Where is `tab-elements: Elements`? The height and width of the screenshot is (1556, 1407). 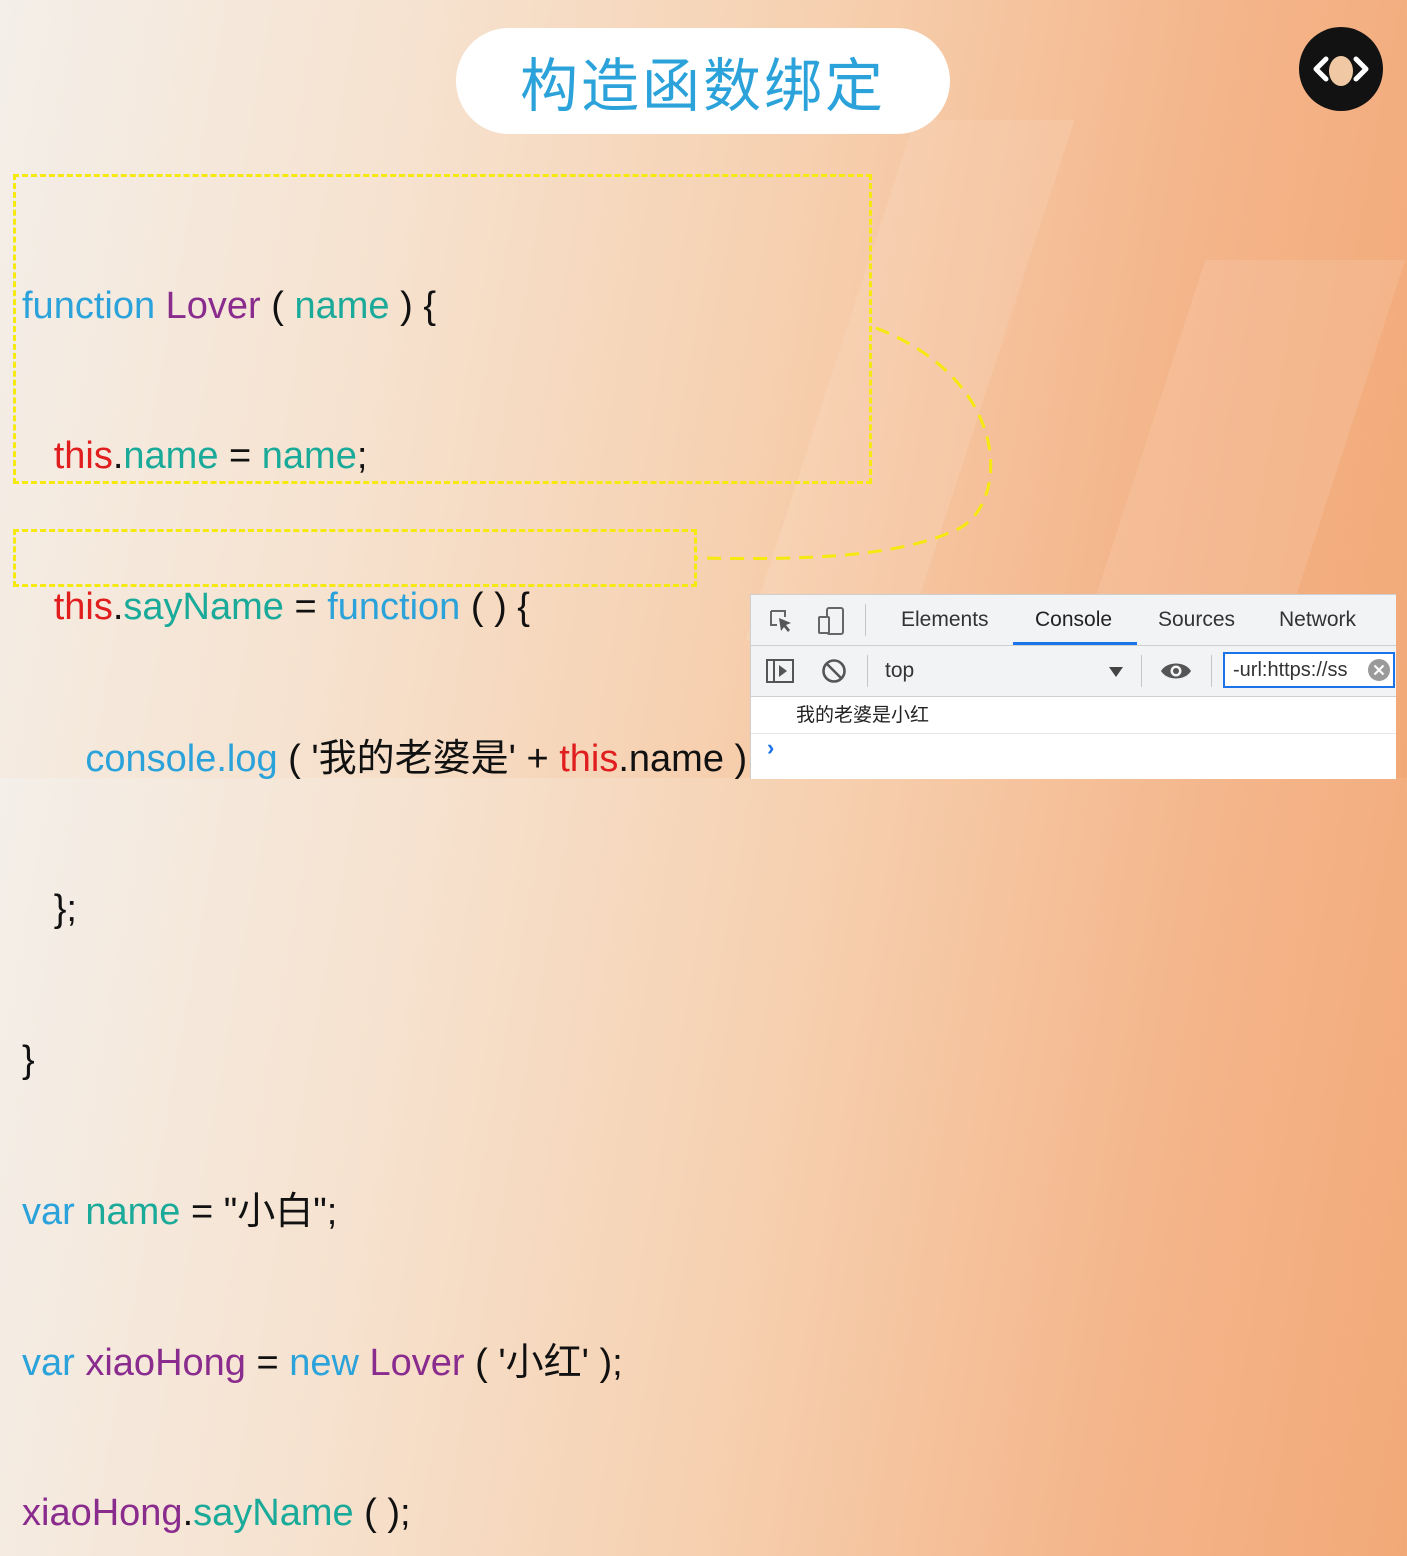 tab-elements: Elements is located at coordinates (945, 620).